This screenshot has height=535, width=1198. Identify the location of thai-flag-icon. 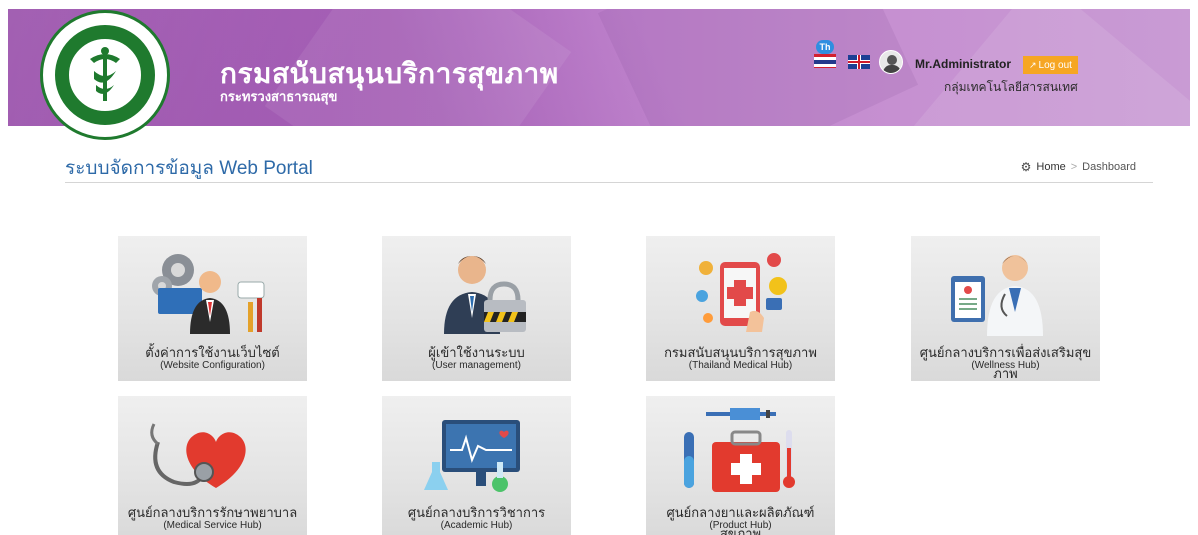
(825, 61).